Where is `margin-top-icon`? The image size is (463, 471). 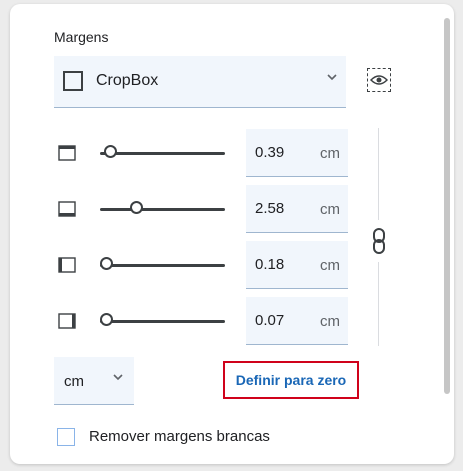 margin-top-icon is located at coordinates (67, 153).